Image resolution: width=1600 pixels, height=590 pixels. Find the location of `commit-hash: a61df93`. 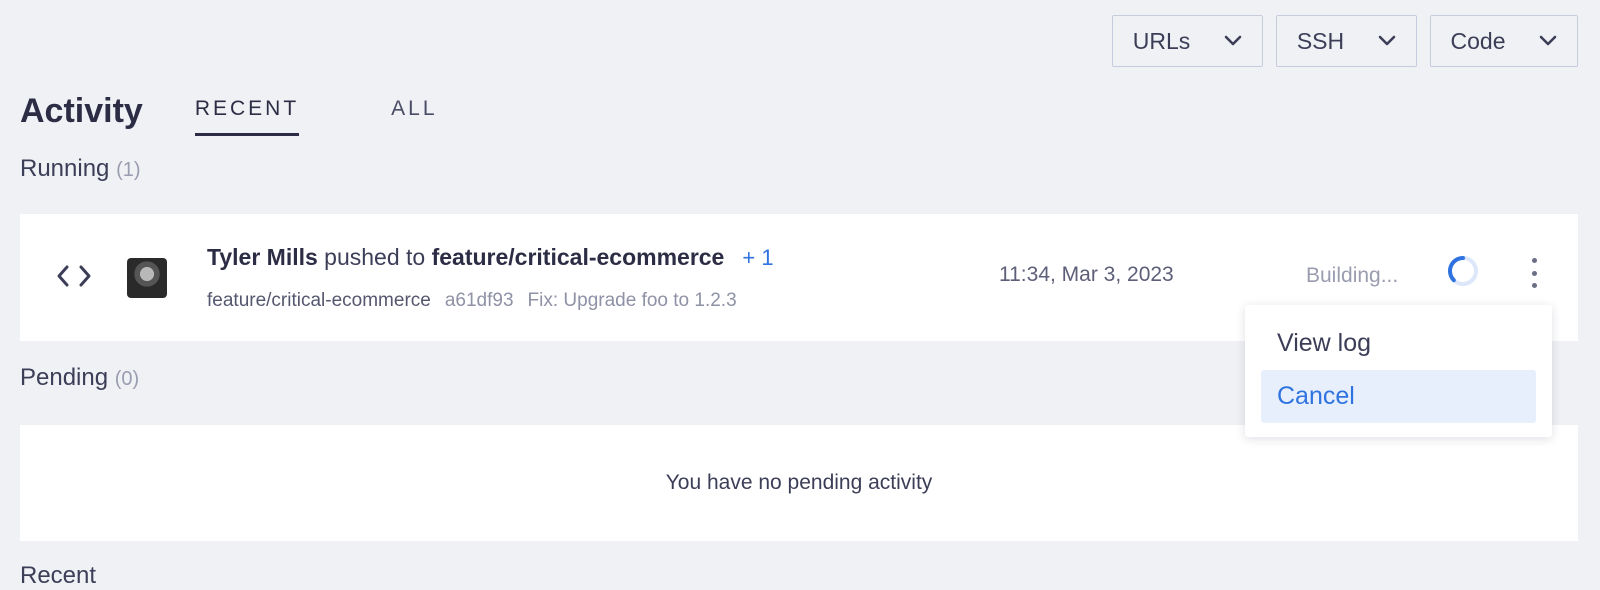

commit-hash: a61df93 is located at coordinates (479, 300).